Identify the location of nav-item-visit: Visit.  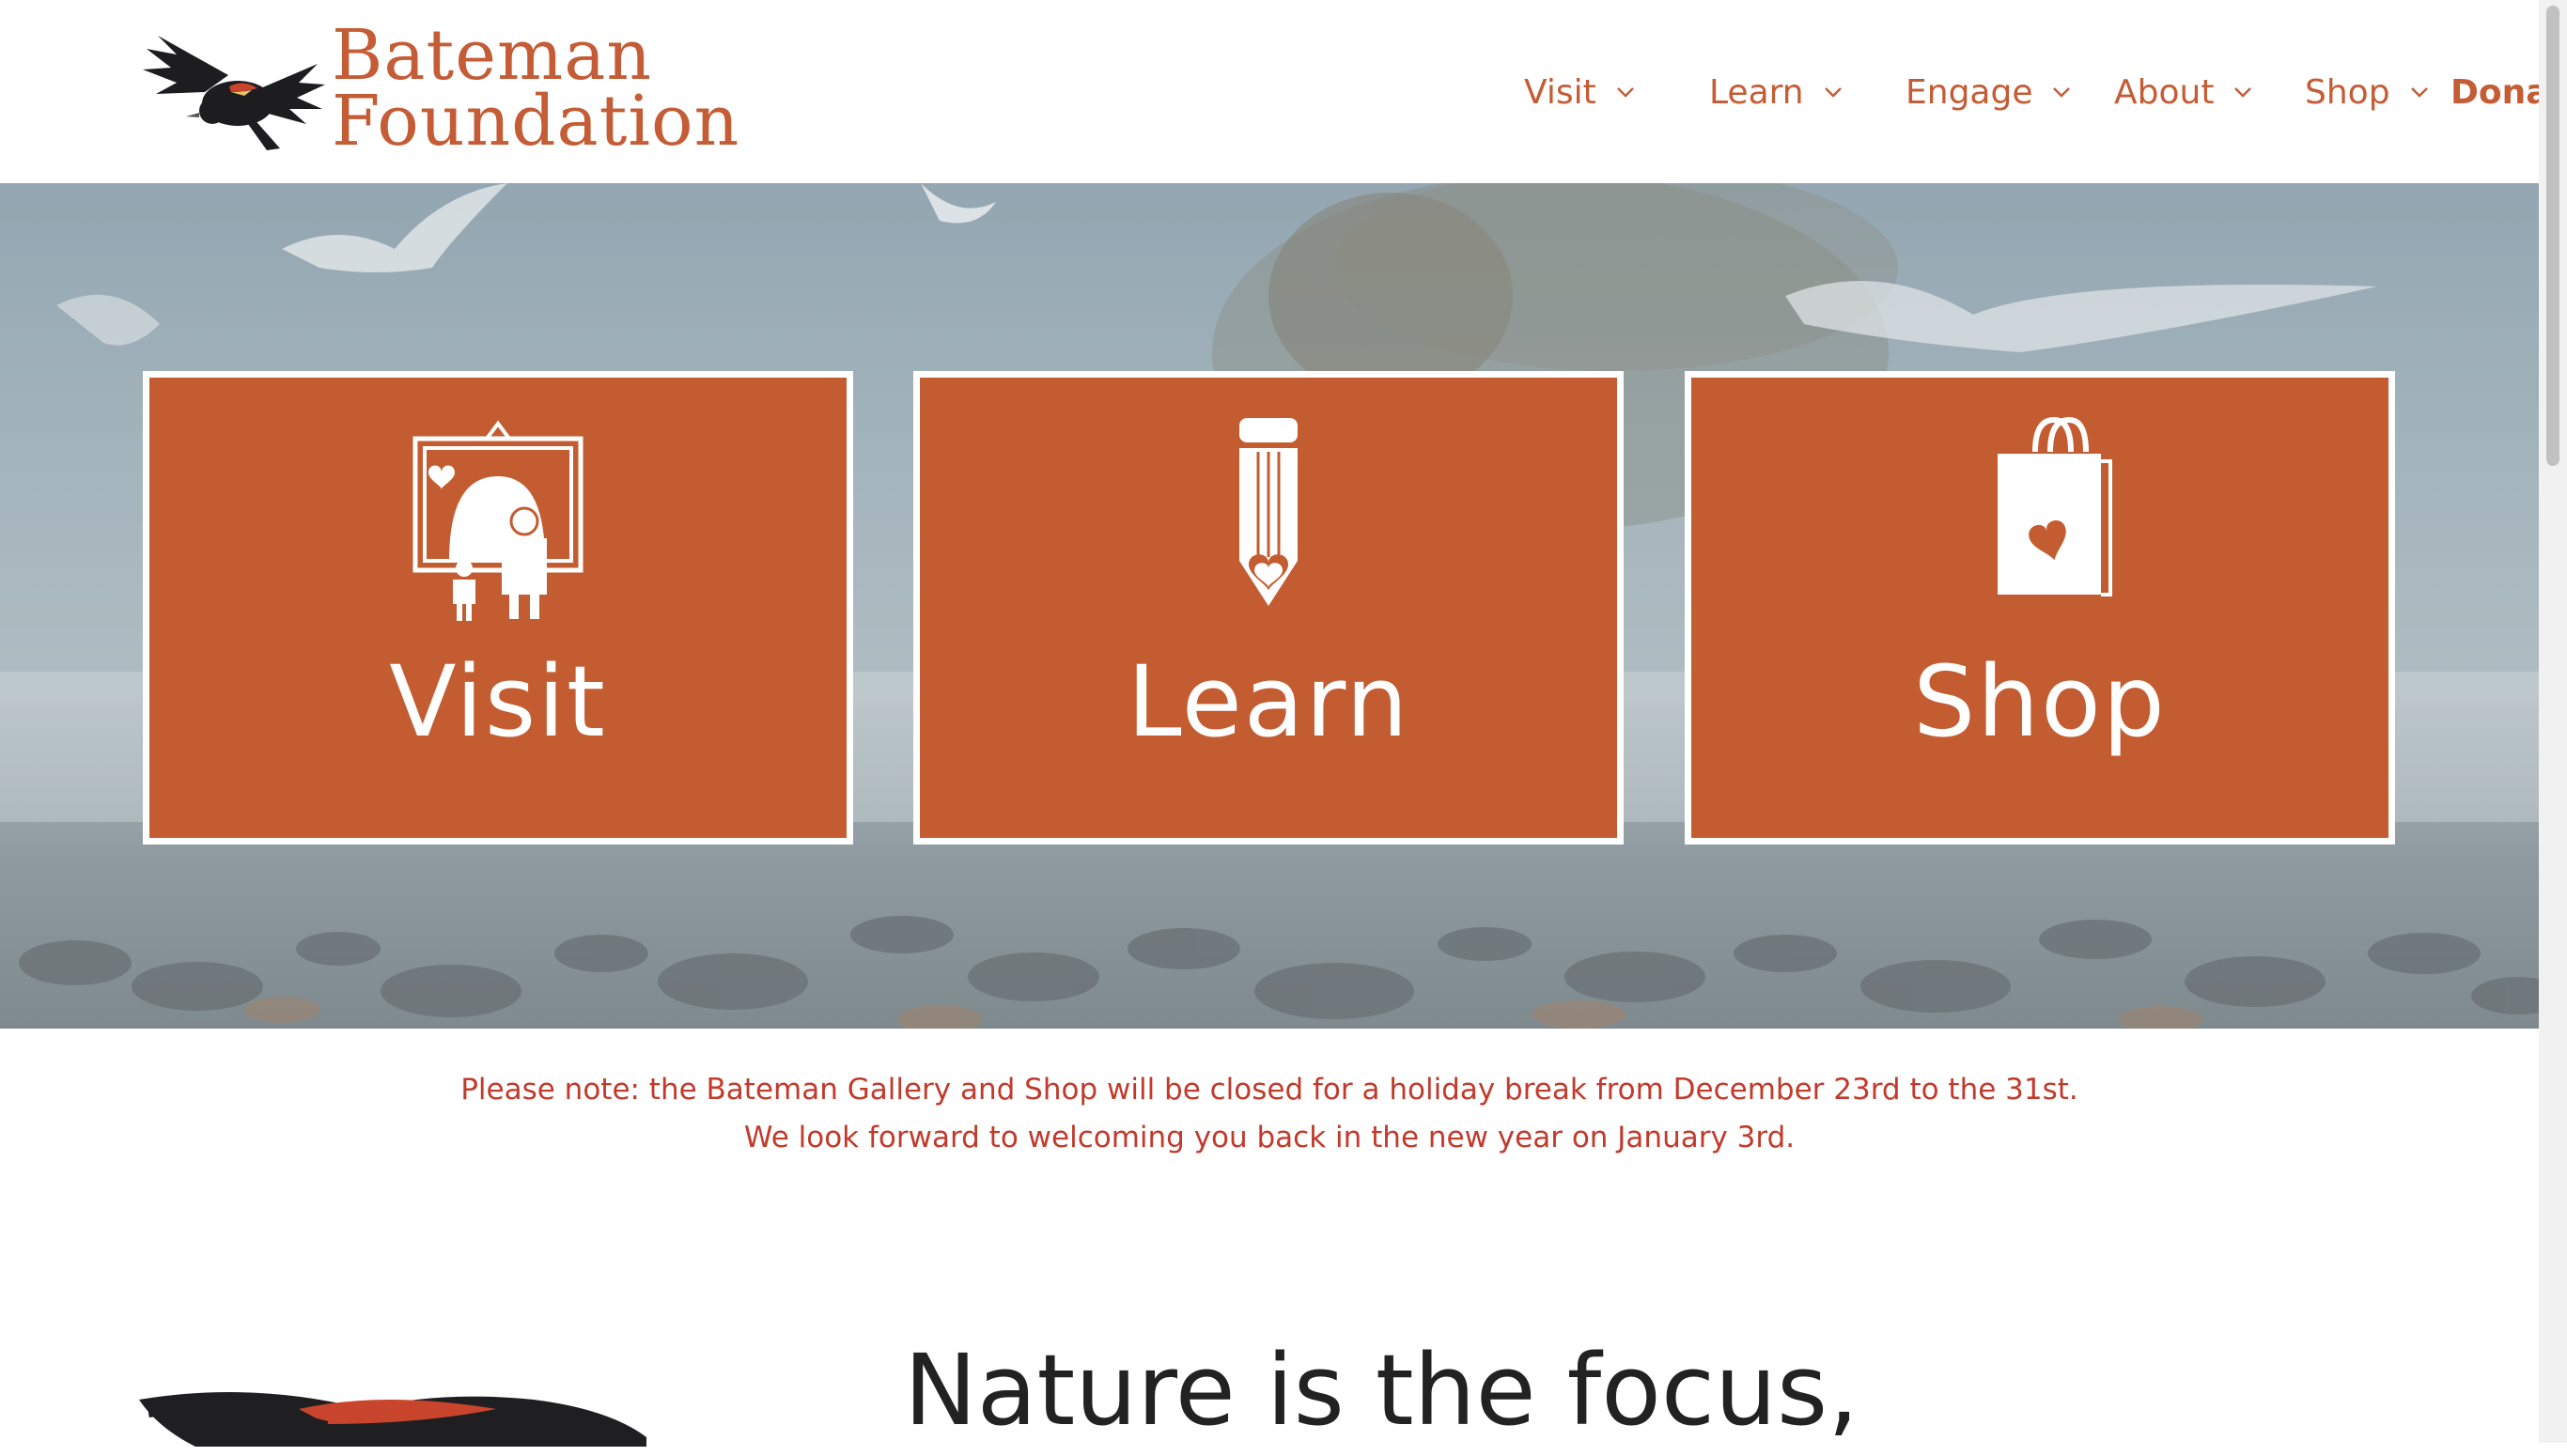
(1579, 92).